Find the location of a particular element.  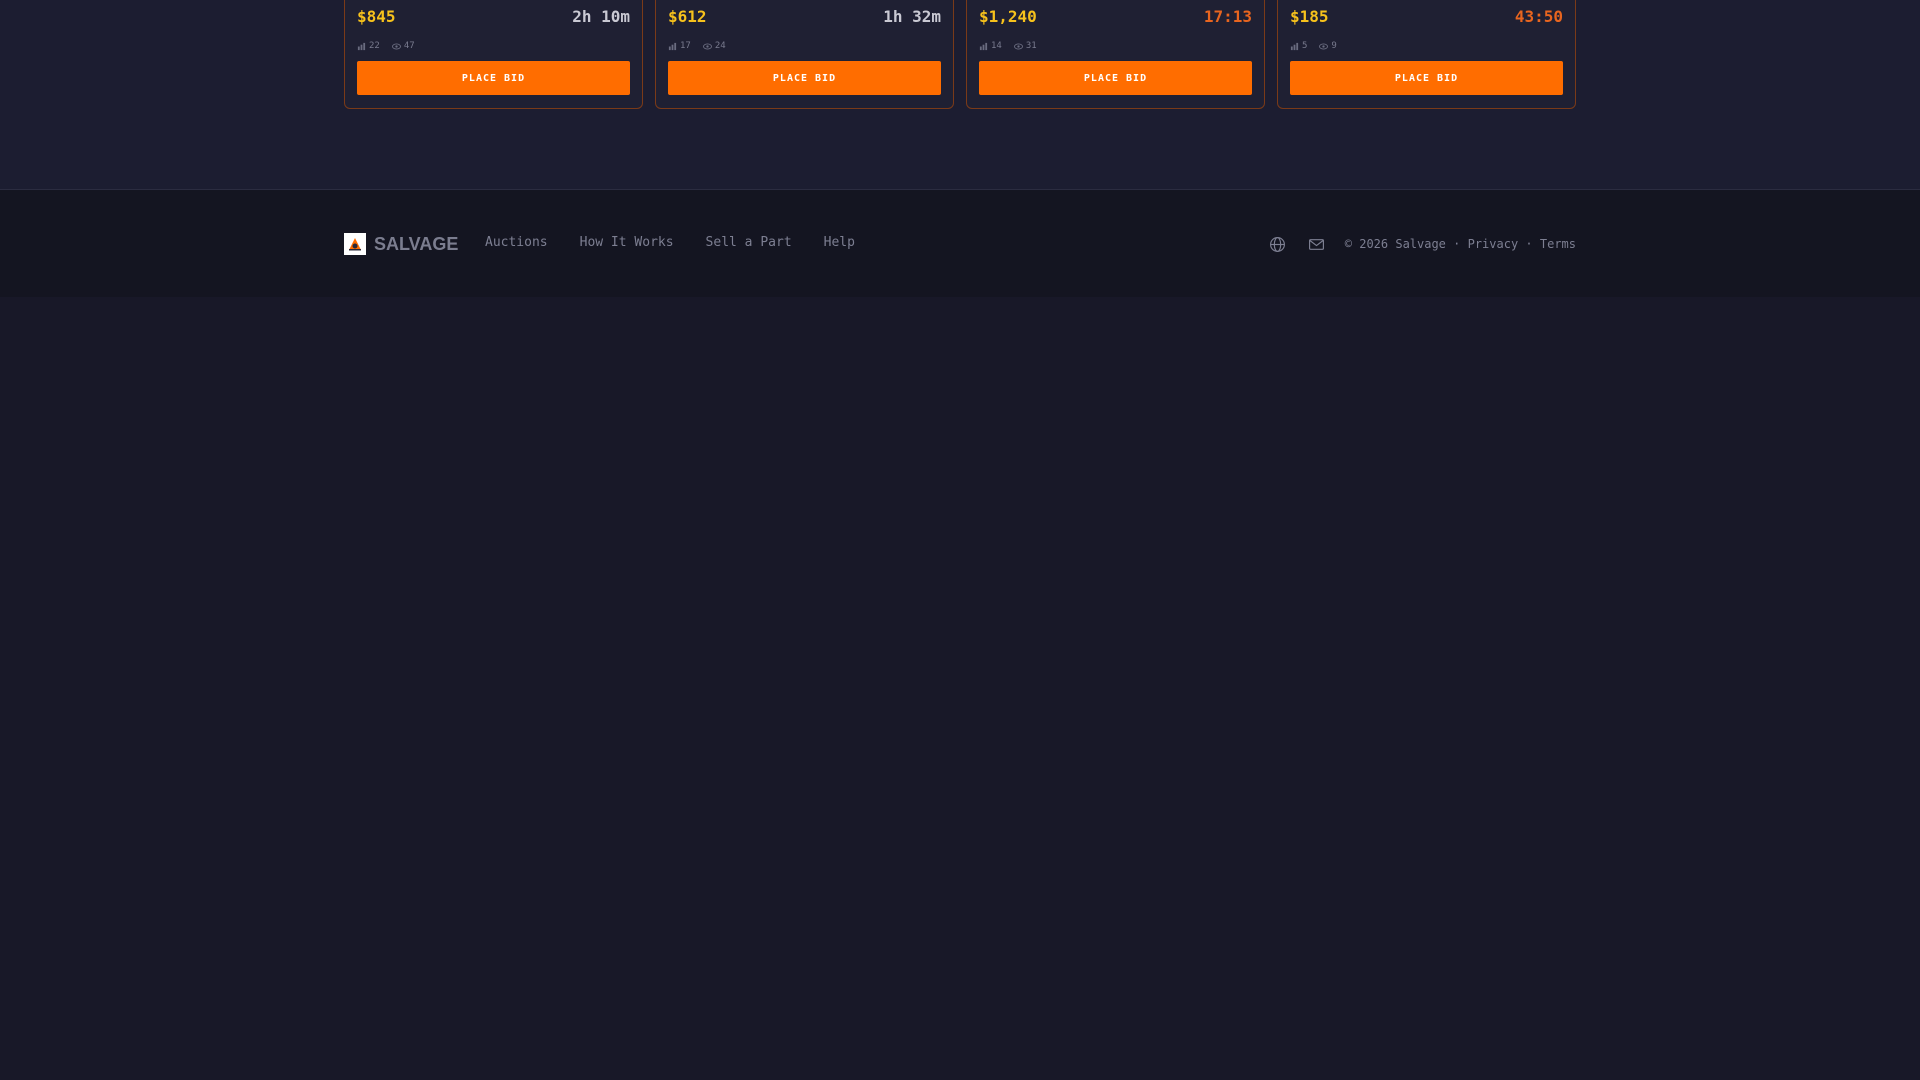

watcher-count: 9 is located at coordinates (1328, 46).